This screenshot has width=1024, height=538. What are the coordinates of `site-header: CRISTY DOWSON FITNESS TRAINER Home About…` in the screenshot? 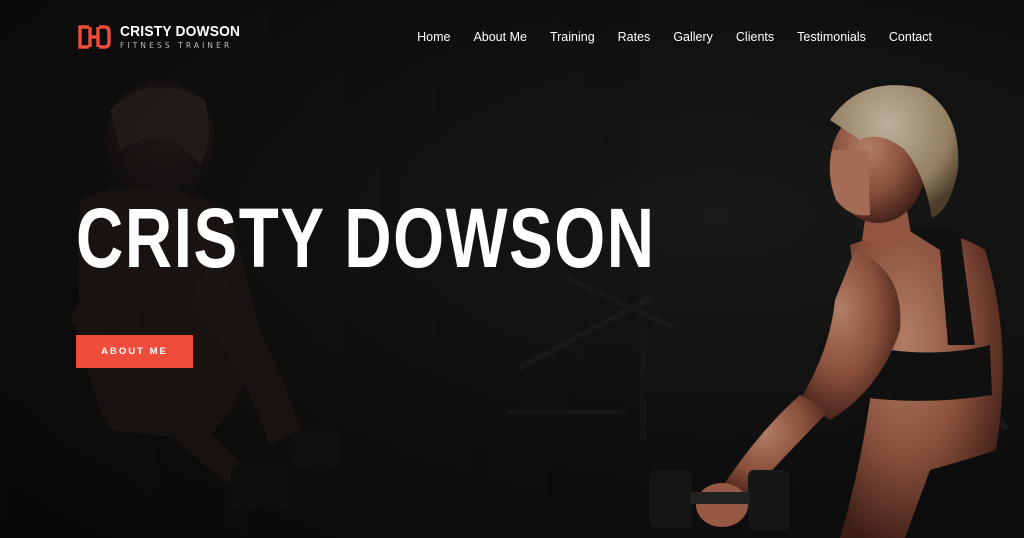 It's located at (512, 37).